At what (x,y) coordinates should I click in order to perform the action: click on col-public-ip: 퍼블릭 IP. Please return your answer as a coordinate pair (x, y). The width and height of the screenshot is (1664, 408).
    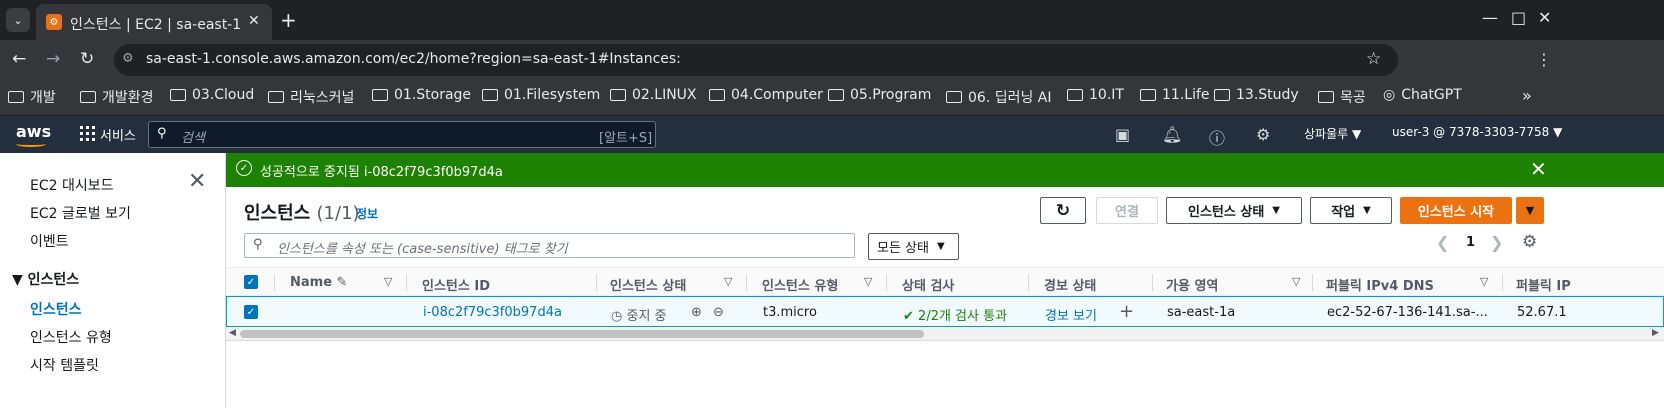
    Looking at the image, I should click on (1543, 284).